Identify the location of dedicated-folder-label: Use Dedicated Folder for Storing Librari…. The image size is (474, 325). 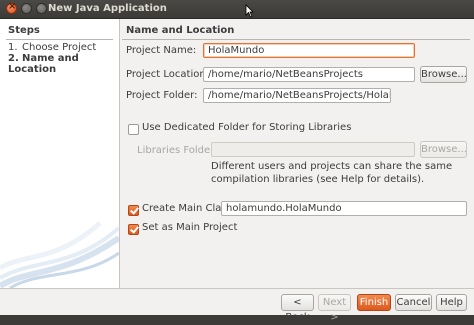
(246, 127).